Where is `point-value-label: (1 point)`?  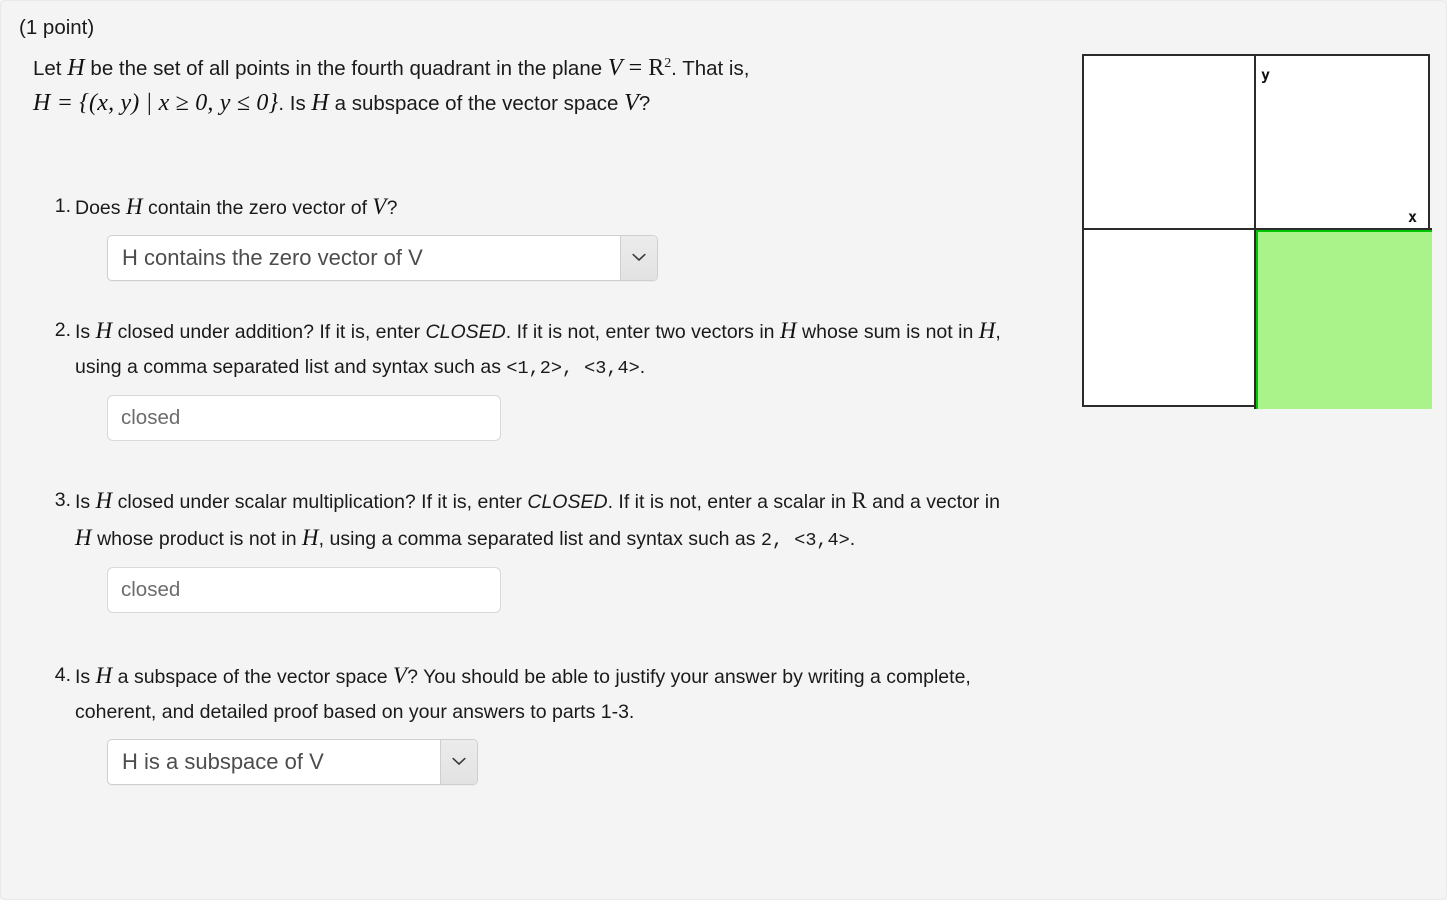 point-value-label: (1 point) is located at coordinates (57, 27).